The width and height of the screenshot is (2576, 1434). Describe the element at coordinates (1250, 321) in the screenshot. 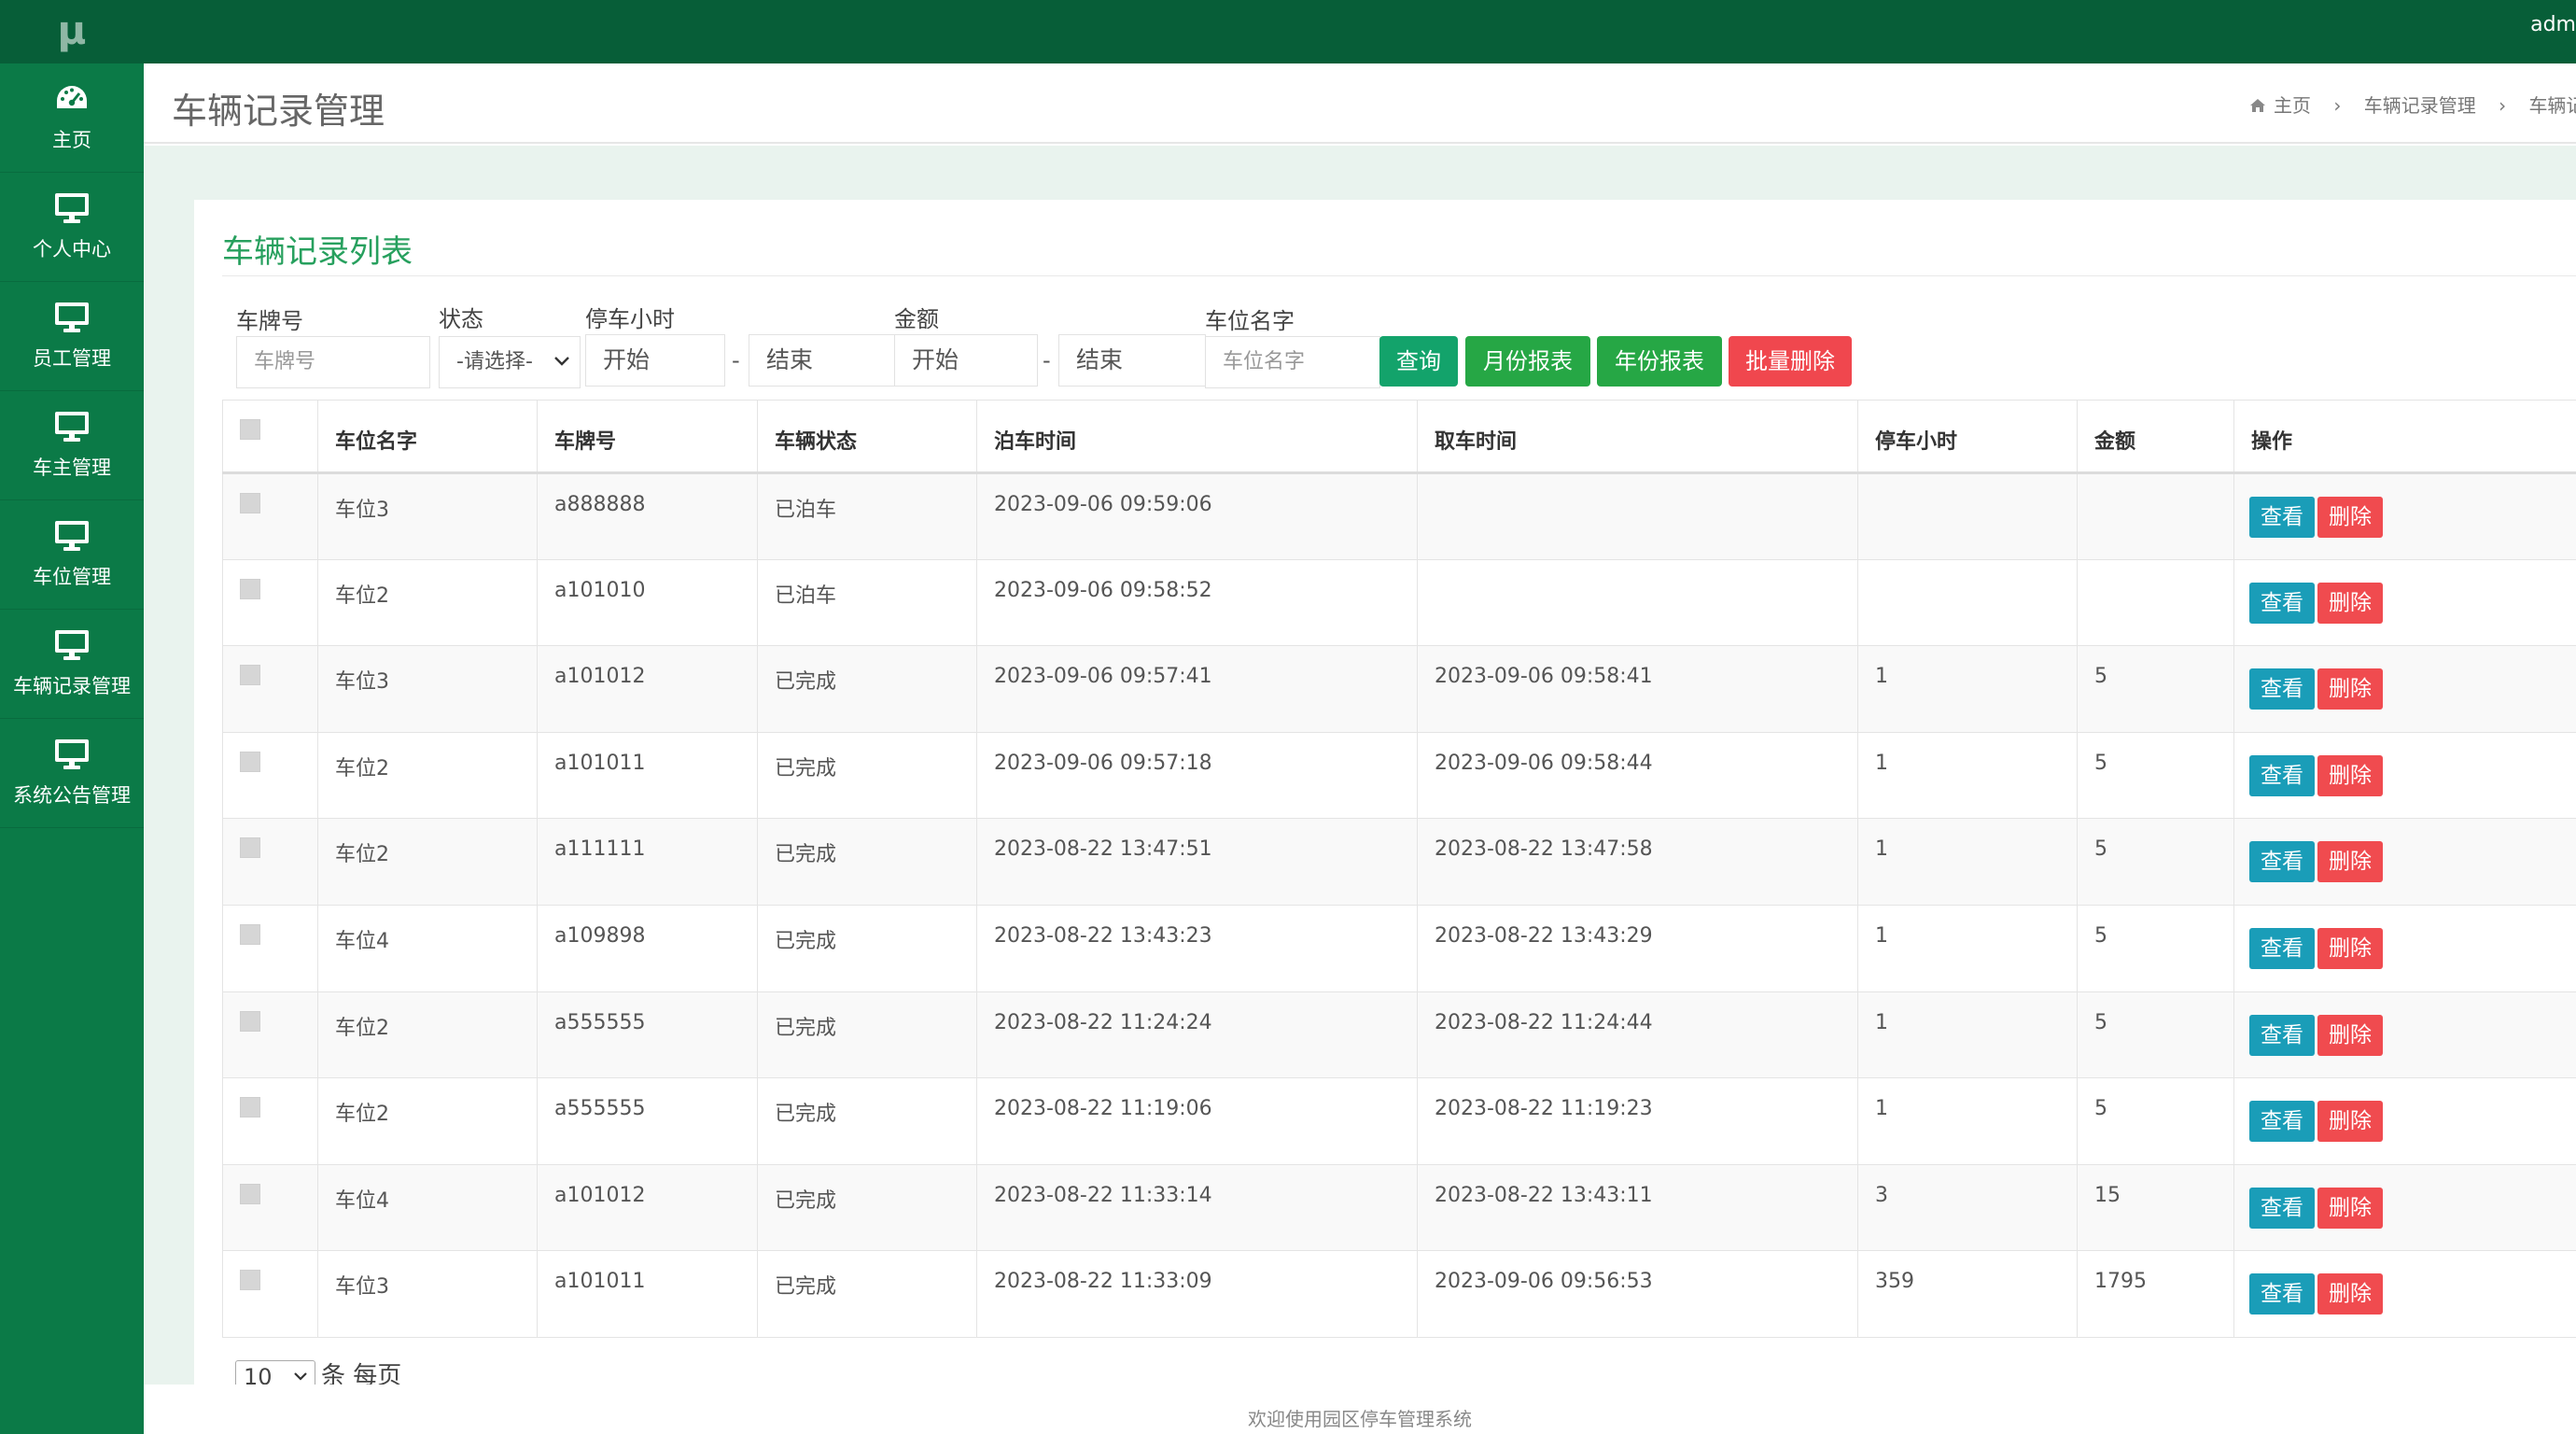

I see `space-label: 车位名字` at that location.